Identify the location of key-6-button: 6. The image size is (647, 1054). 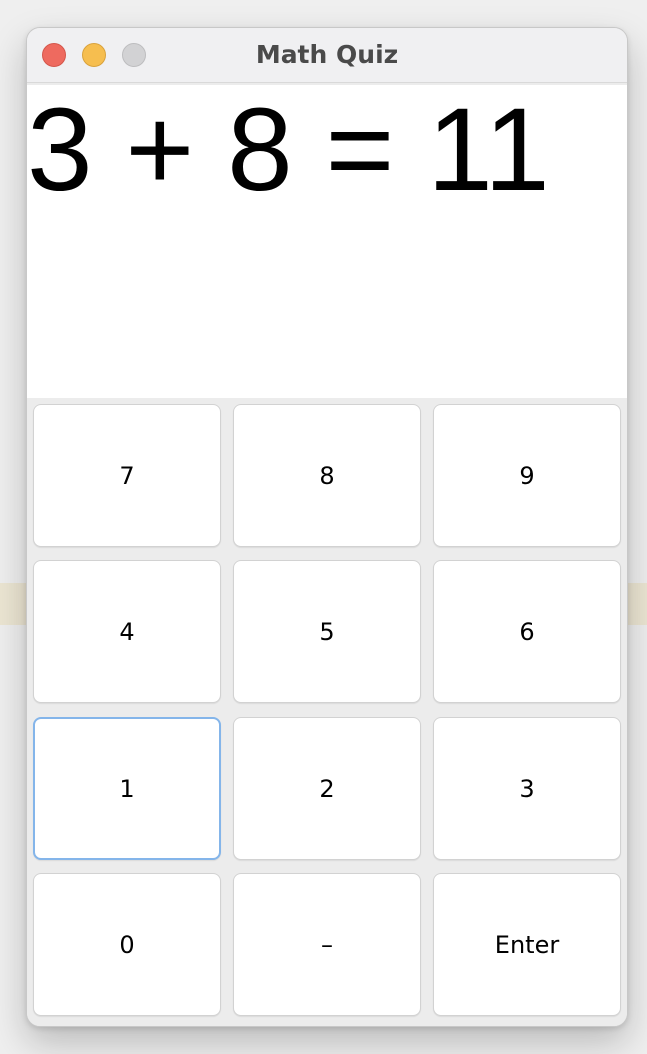
(527, 631).